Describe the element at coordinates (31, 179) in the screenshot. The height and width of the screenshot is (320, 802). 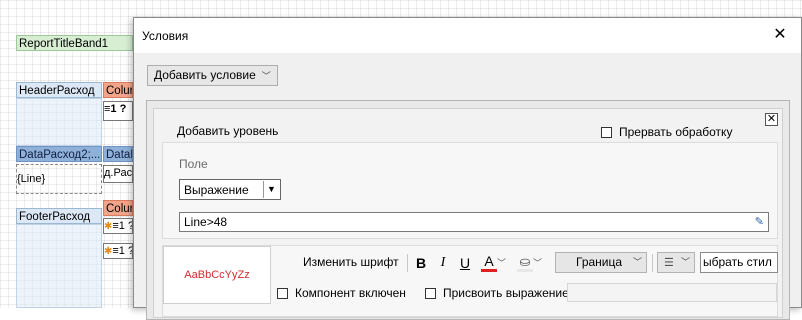
I see `line-cell-text: {Line}` at that location.